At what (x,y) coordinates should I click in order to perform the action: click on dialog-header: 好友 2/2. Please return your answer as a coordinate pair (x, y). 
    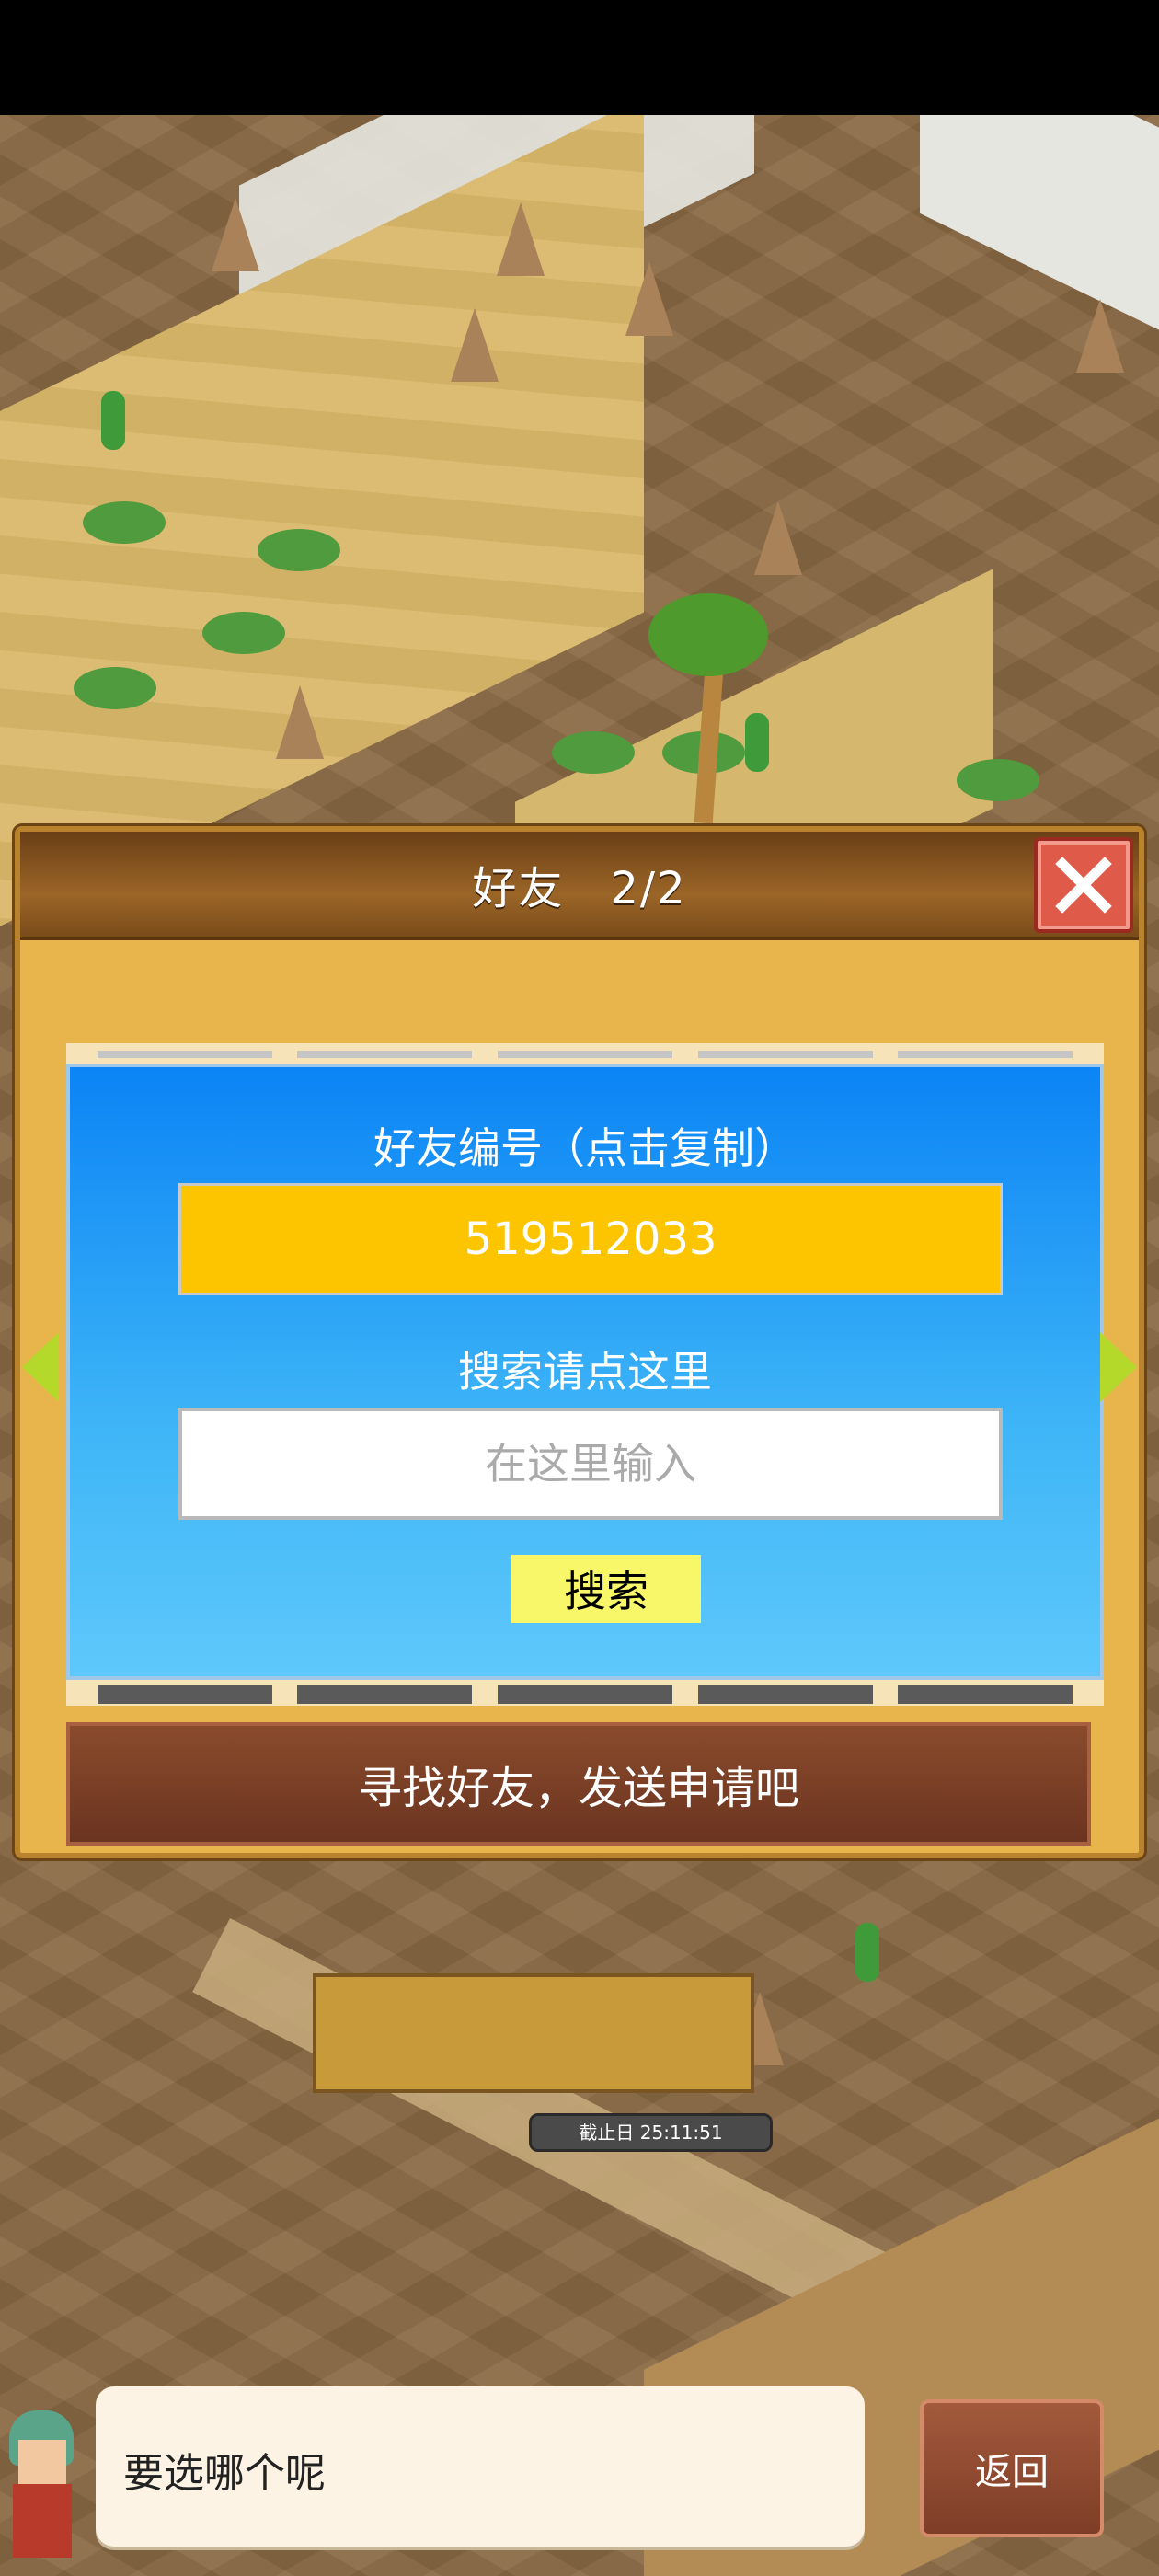
    Looking at the image, I should click on (579, 886).